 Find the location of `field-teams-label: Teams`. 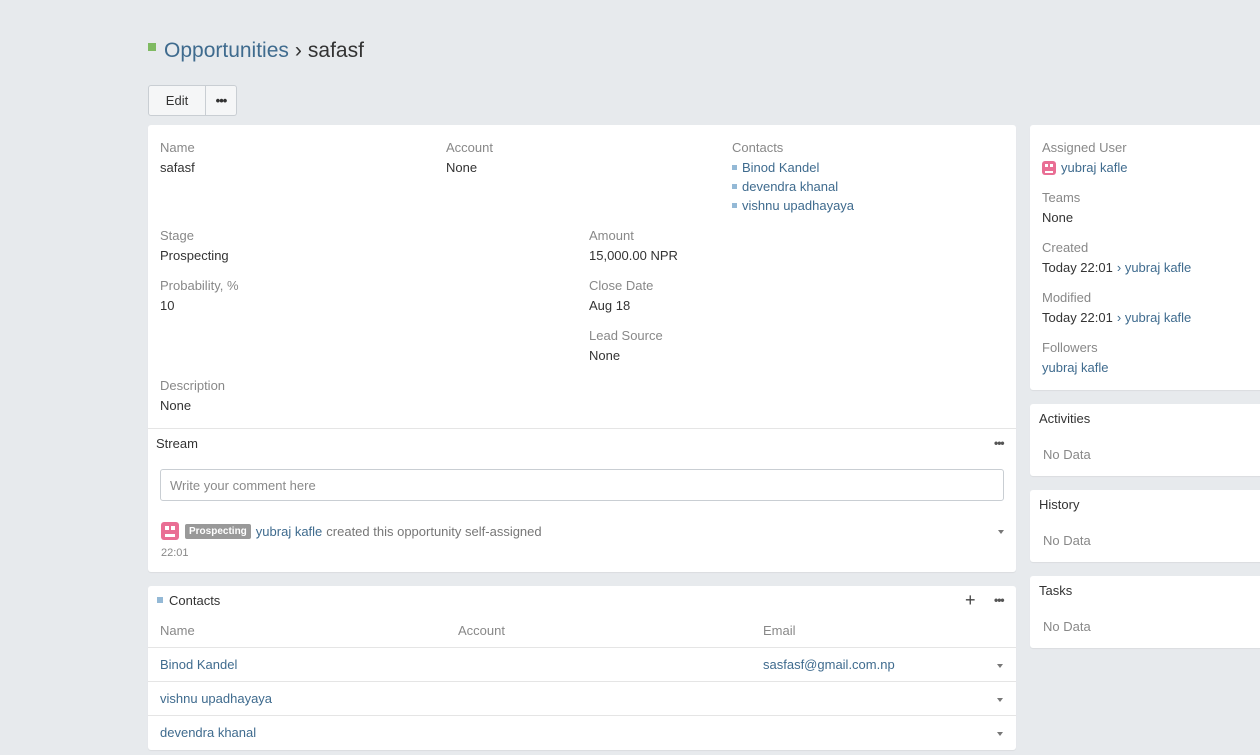

field-teams-label: Teams is located at coordinates (1061, 197).